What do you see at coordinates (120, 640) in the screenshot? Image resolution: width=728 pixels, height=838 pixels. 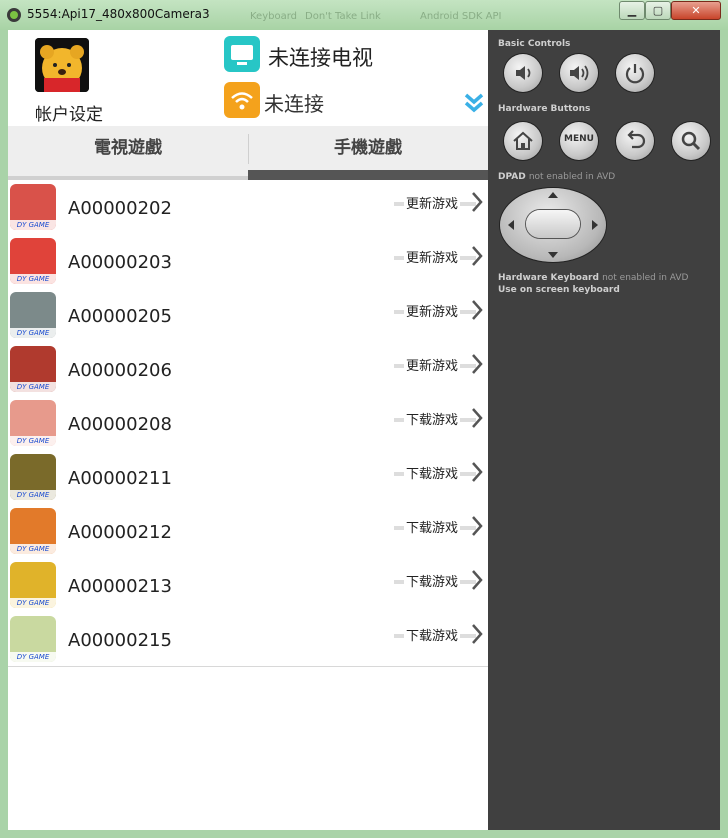 I see `game-id: A00000215` at bounding box center [120, 640].